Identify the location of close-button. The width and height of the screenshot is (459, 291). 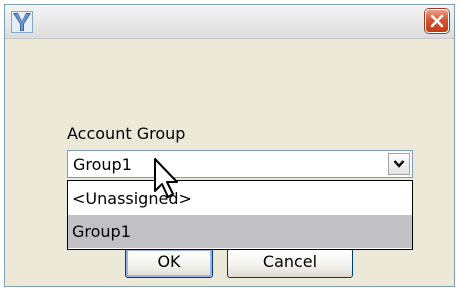
(437, 21).